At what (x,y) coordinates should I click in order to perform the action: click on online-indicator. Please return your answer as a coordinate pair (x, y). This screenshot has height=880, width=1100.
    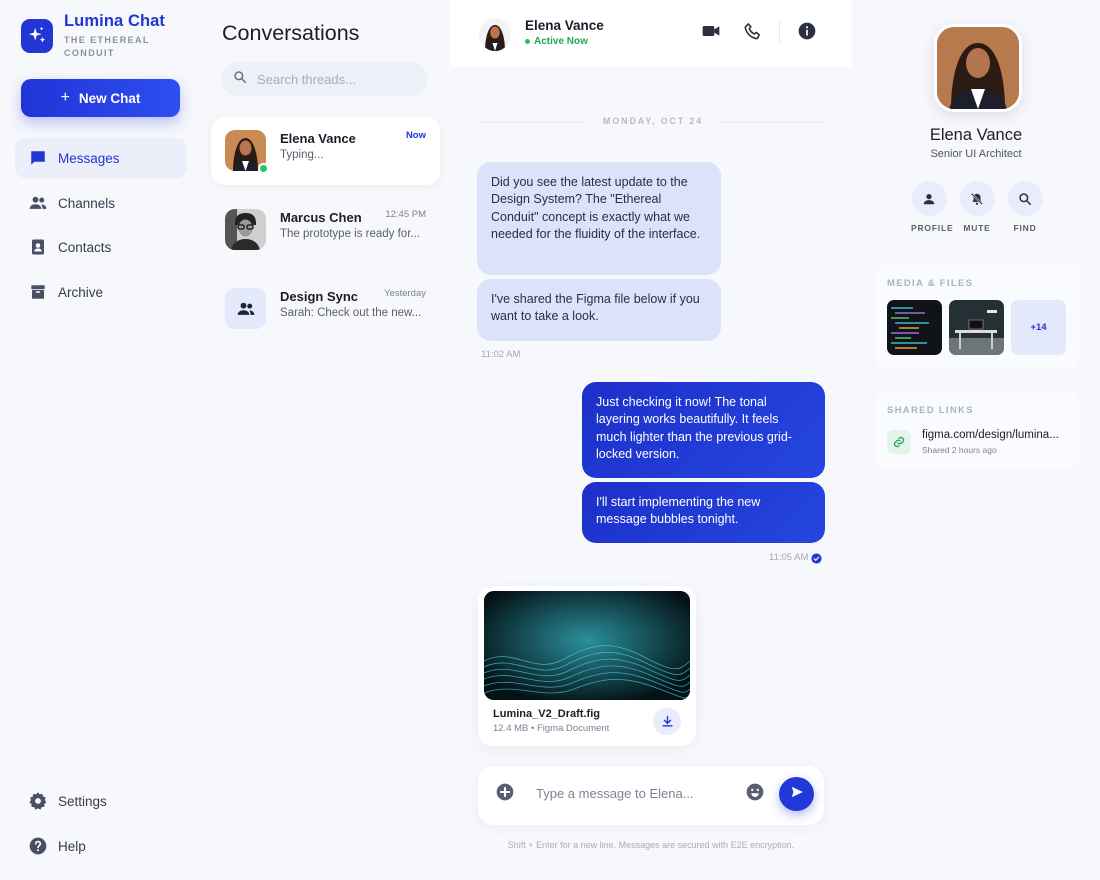
    Looking at the image, I should click on (263, 168).